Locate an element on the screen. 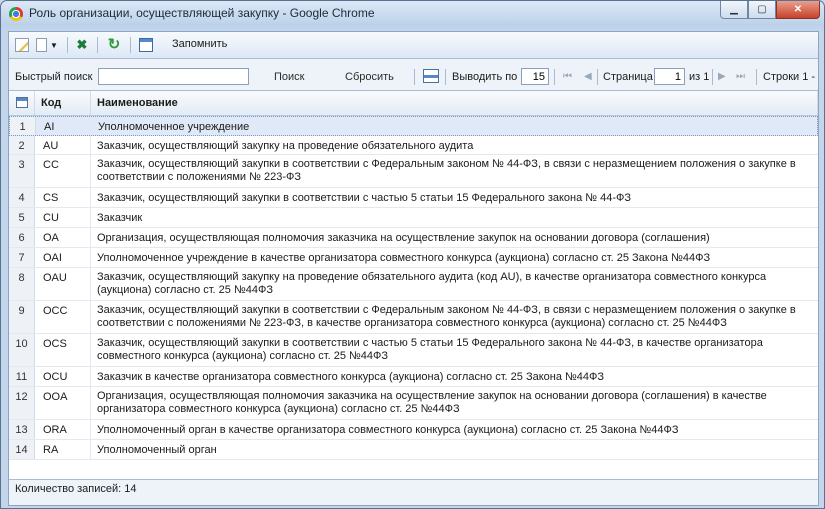  table-icon is located at coordinates (146, 45).